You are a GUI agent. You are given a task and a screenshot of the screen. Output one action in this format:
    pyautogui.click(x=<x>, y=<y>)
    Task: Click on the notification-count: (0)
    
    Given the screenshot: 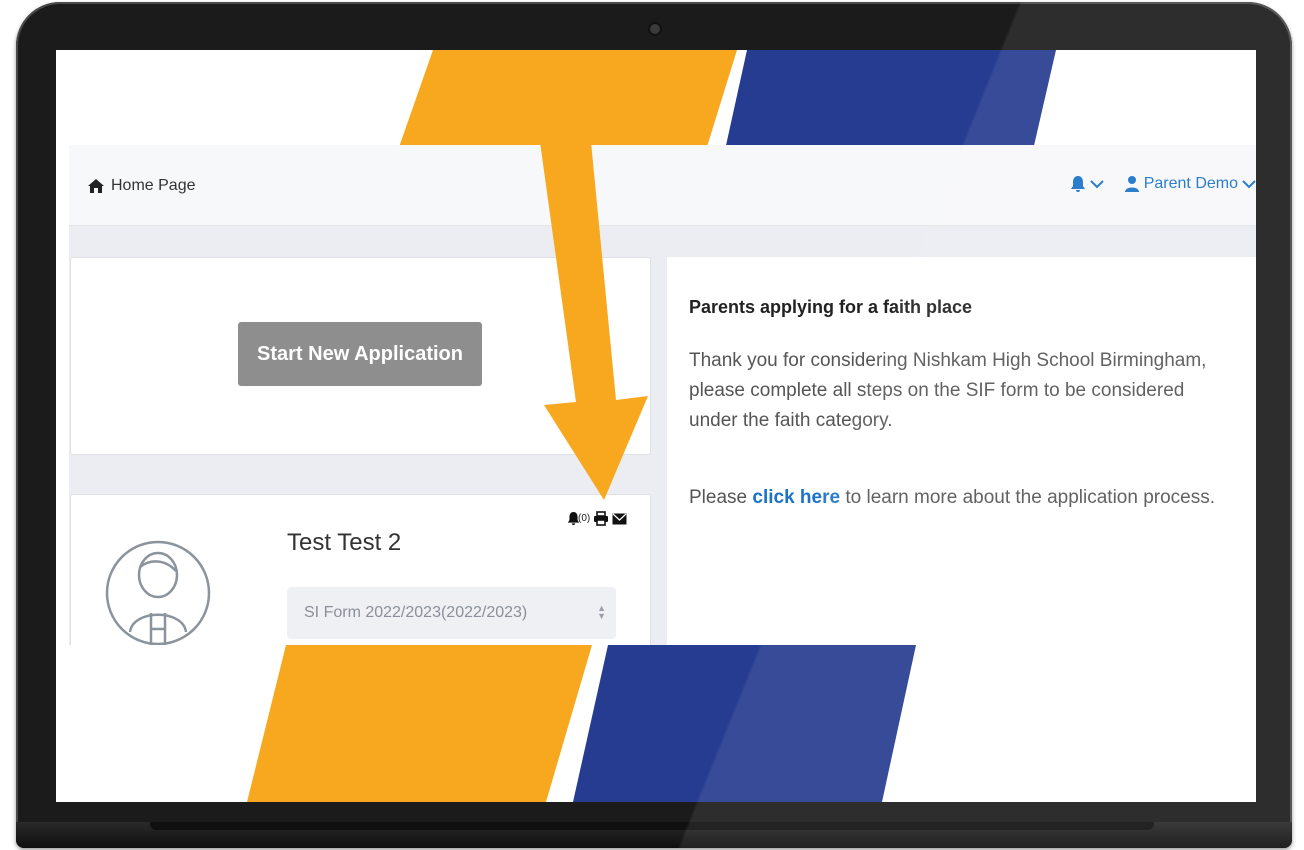 What is the action you would take?
    pyautogui.click(x=584, y=518)
    